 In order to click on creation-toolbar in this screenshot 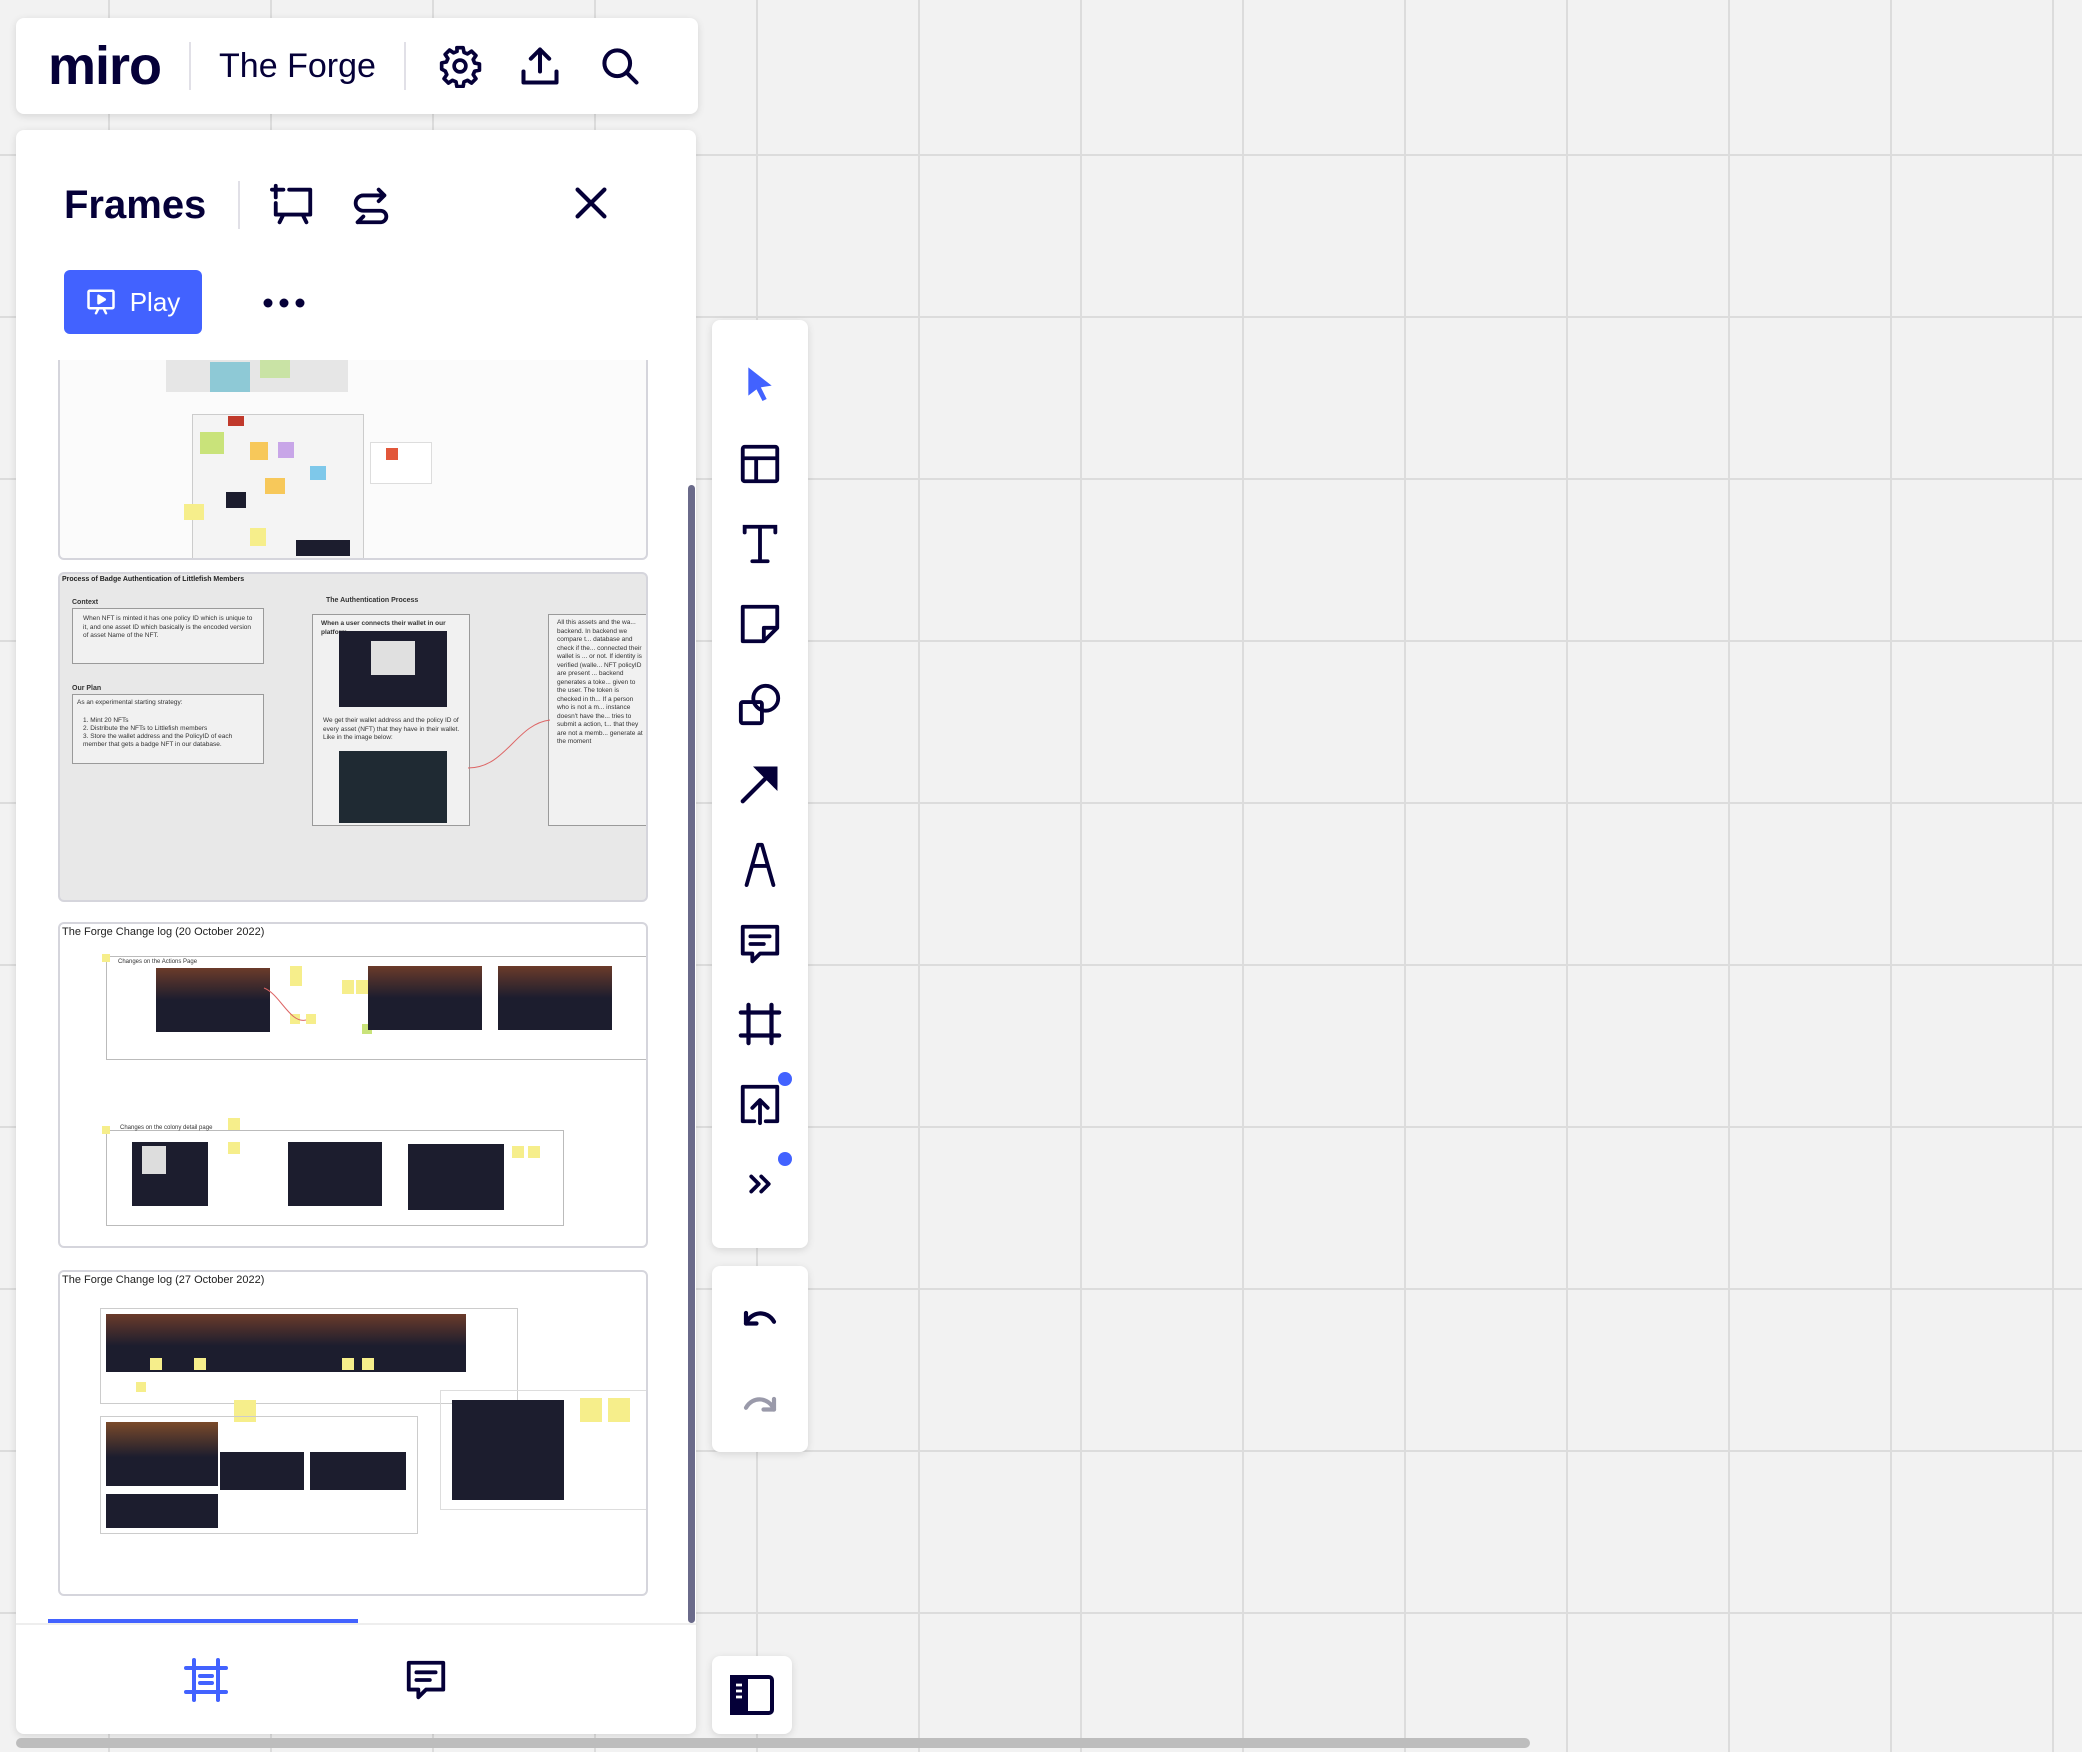, I will do `click(760, 784)`.